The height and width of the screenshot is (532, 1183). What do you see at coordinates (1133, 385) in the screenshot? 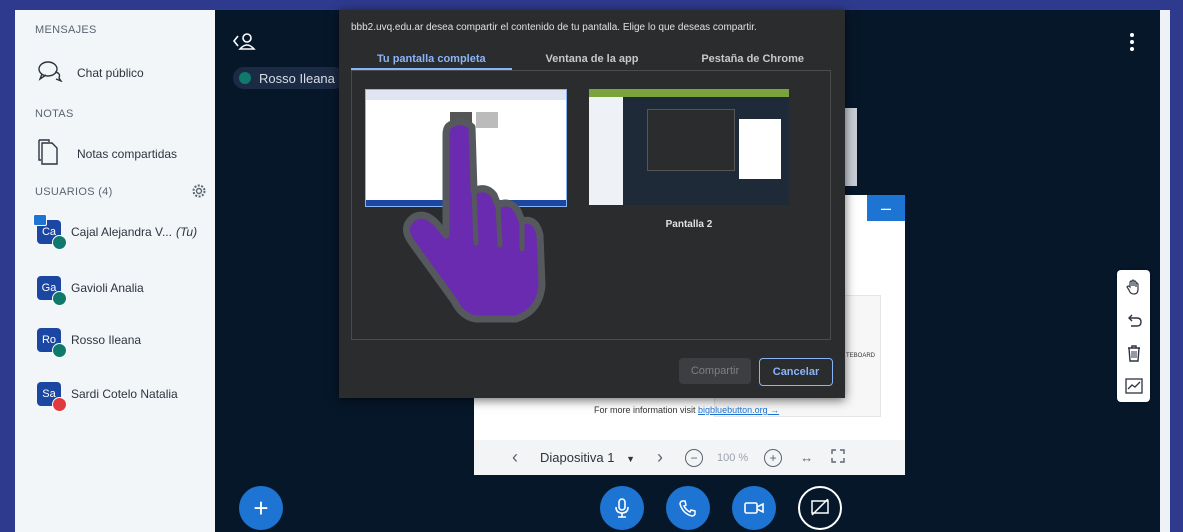
I see `multi-user-whiteboard-icon` at bounding box center [1133, 385].